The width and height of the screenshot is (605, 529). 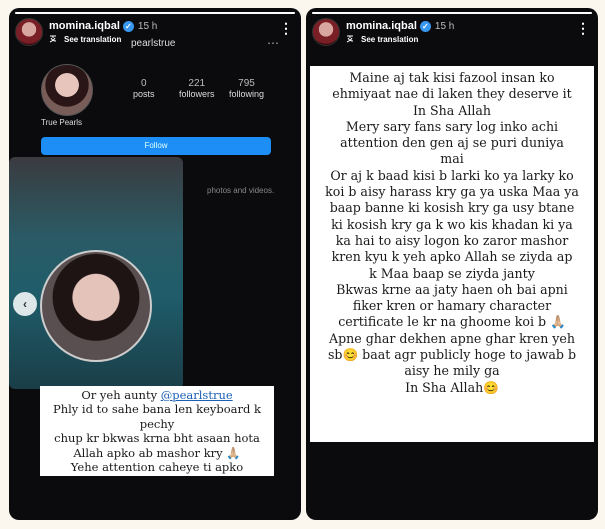 What do you see at coordinates (452, 35) in the screenshot?
I see `story-header: momina.iqbal ✓ 15 h See translation ⋮` at bounding box center [452, 35].